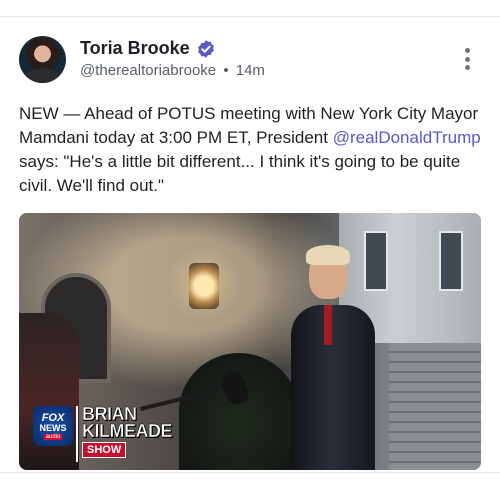 The image size is (500, 490). I want to click on wall-lantern, so click(204, 286).